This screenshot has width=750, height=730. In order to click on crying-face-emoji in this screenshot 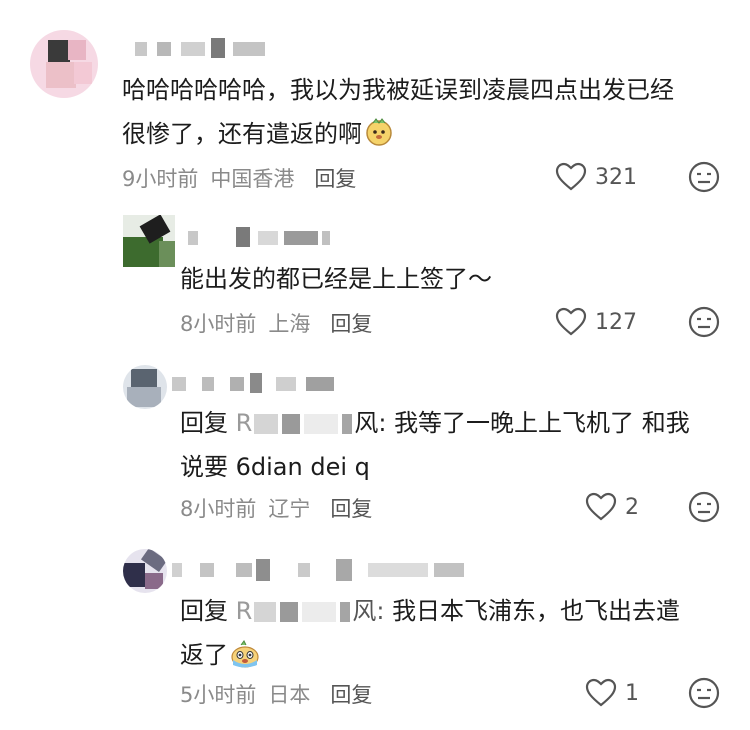, I will do `click(245, 654)`.